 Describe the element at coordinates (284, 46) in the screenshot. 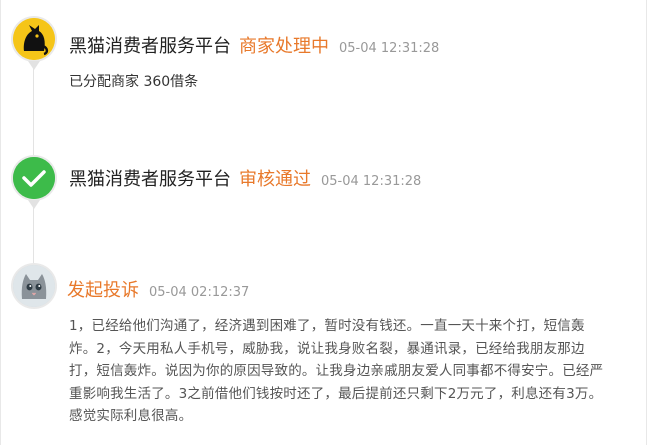

I see `event-status: 商家处理中` at that location.